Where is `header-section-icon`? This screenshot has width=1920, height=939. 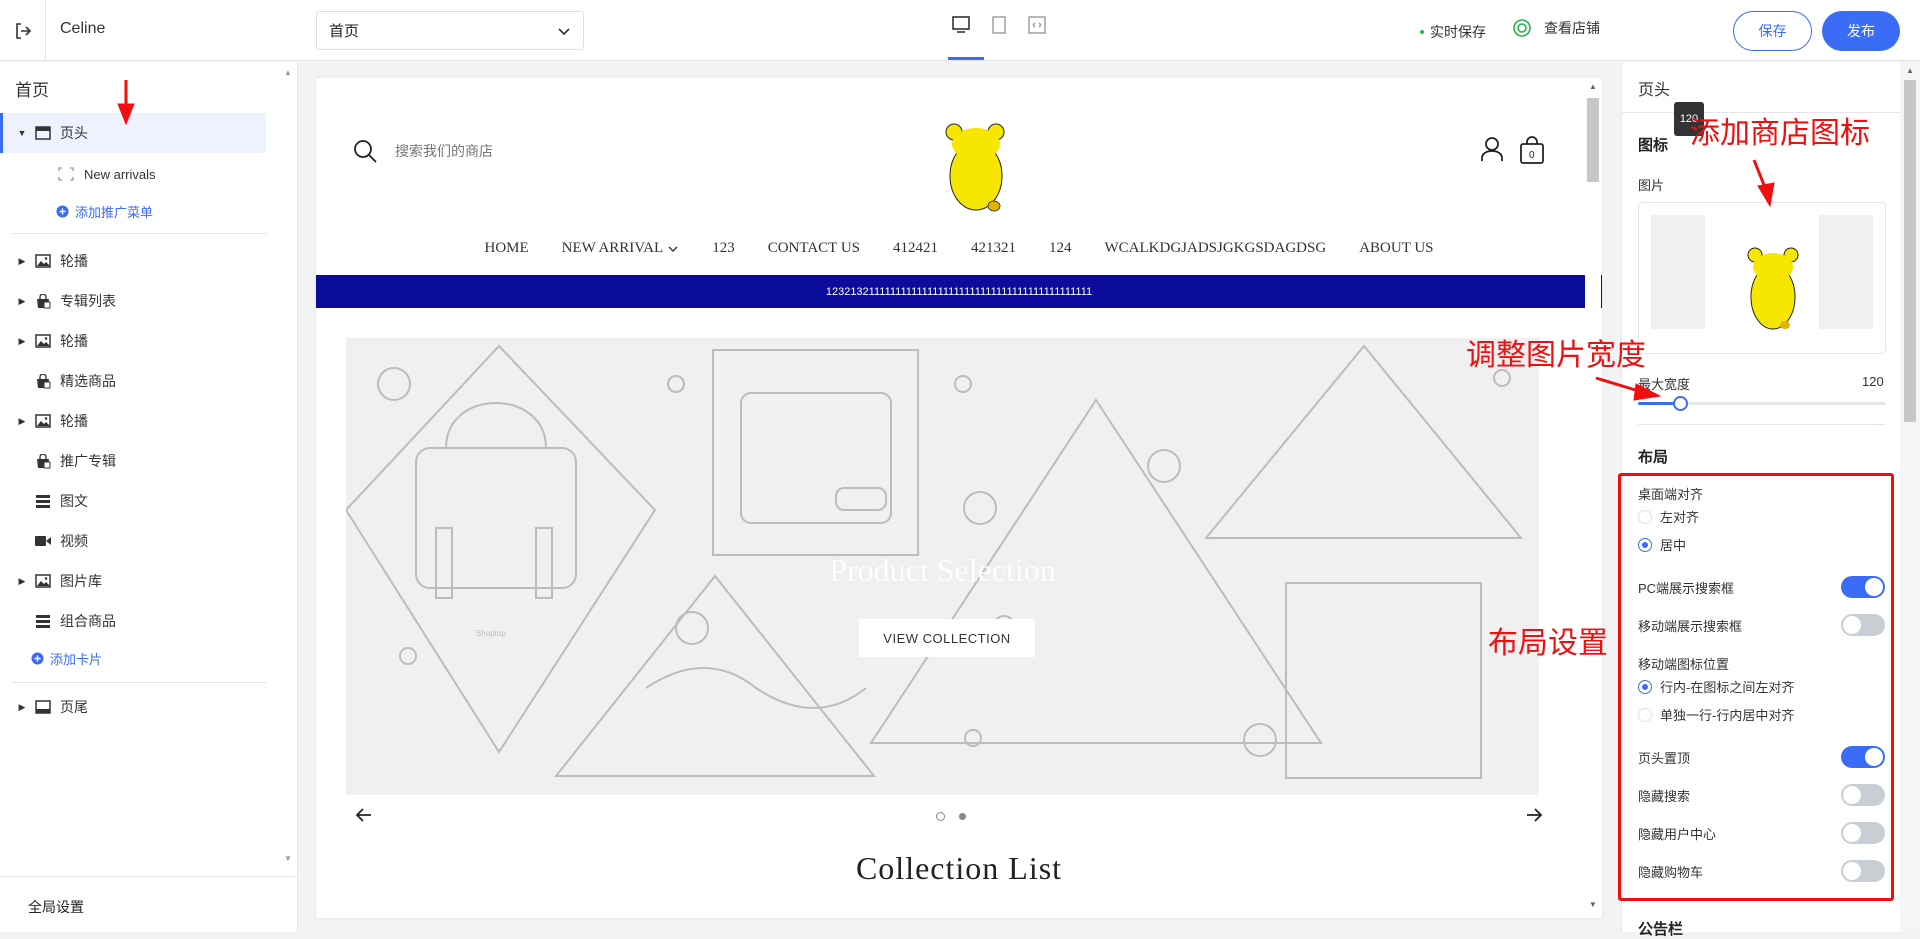
header-section-icon is located at coordinates (43, 133).